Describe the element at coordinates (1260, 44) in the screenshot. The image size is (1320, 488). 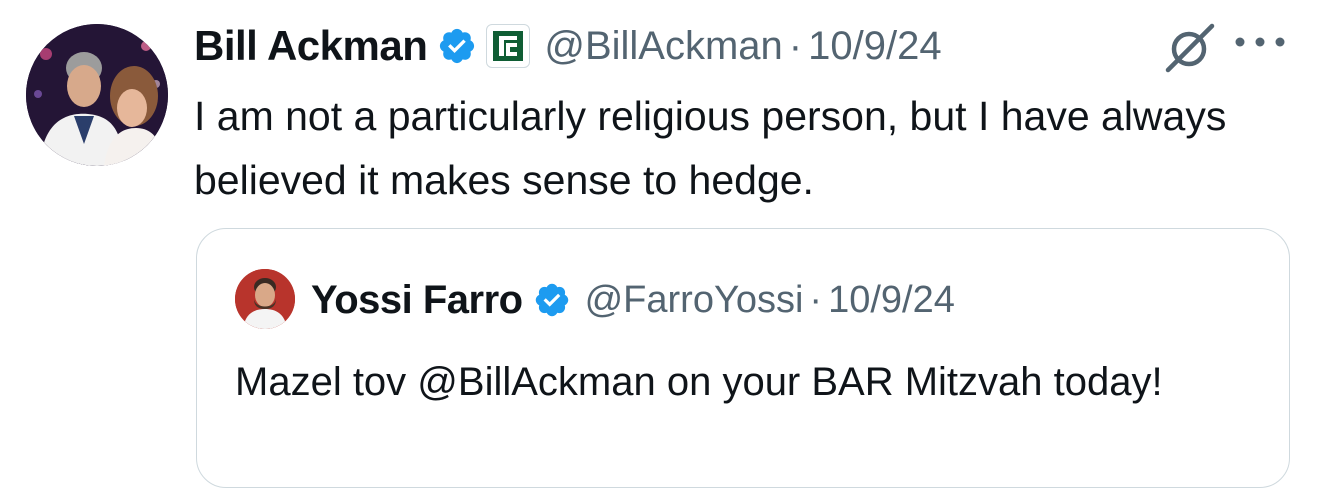
I see `more-options-icon` at that location.